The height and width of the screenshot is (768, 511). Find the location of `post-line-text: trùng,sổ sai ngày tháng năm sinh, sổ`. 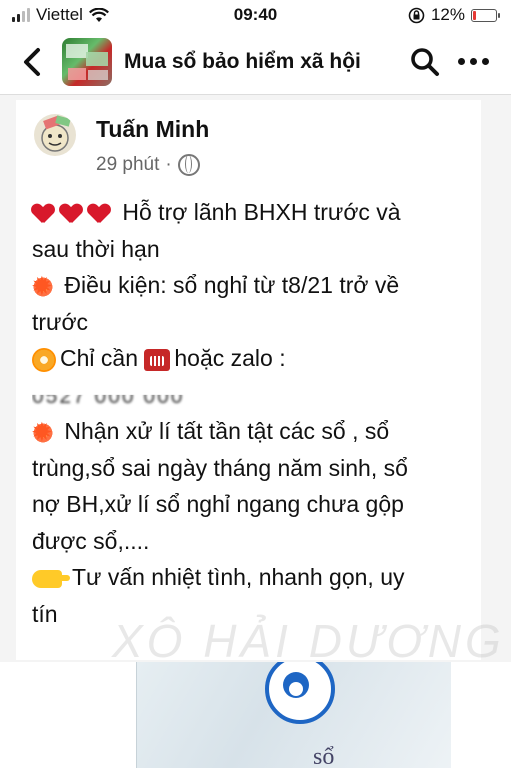

post-line-text: trùng,sổ sai ngày tháng năm sinh, sổ is located at coordinates (220, 467).